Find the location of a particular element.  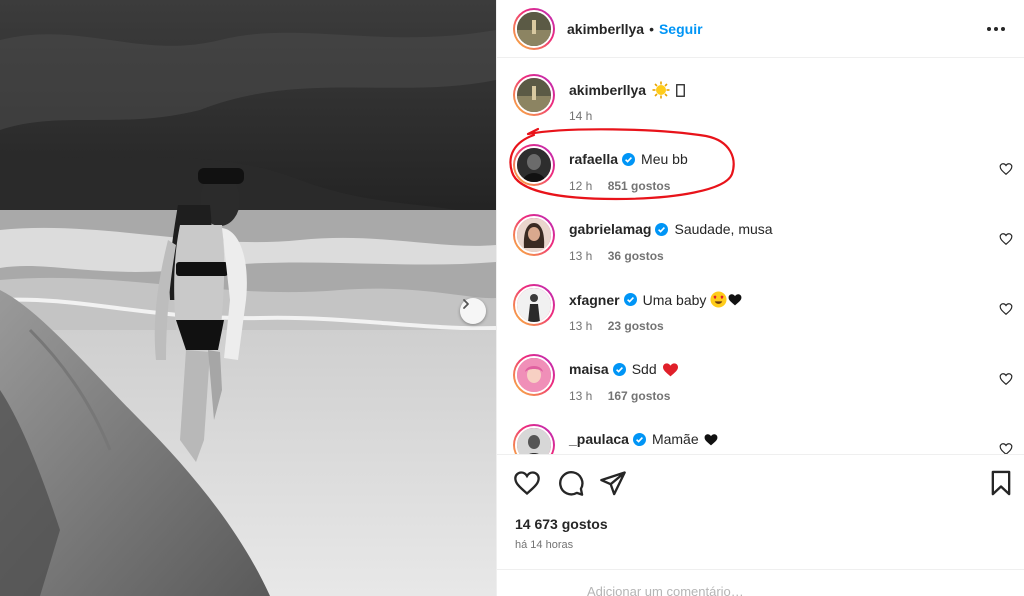

save-bookmark-icon is located at coordinates (1001, 483).